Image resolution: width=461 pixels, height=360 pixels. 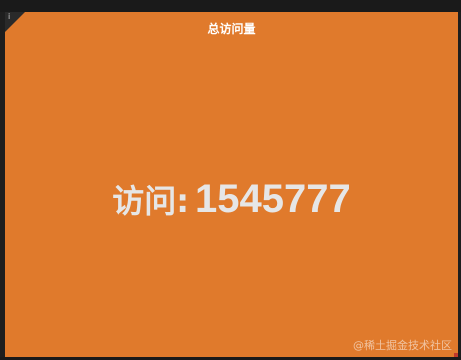 I want to click on stat-label: 访问:, so click(x=151, y=201).